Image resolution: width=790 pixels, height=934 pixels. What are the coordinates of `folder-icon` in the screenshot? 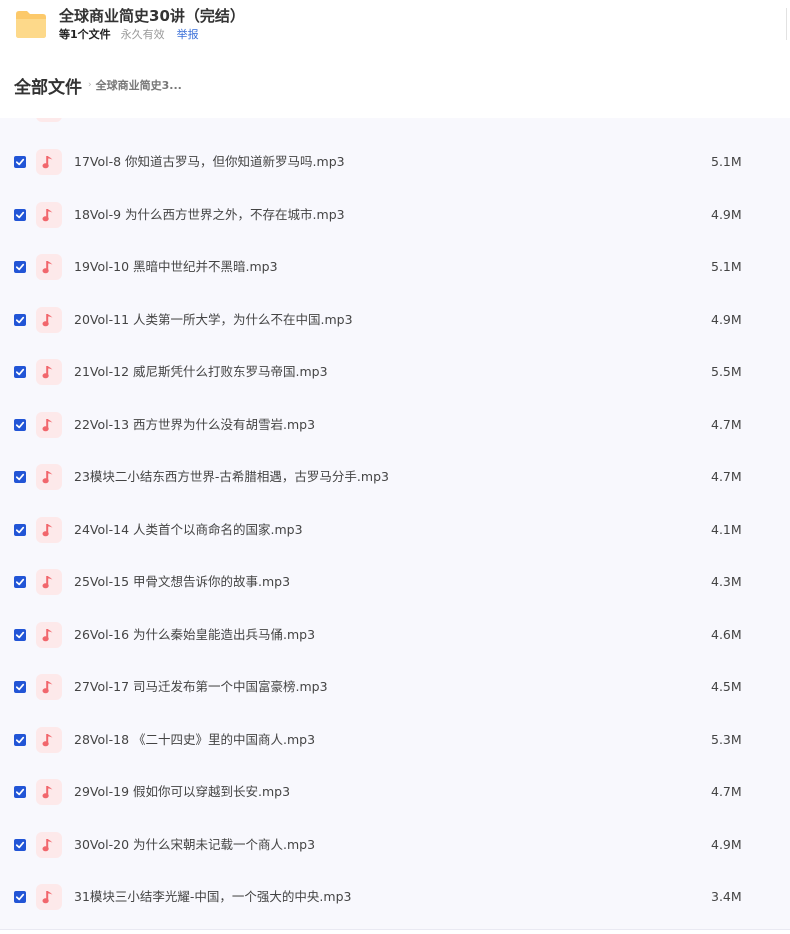 It's located at (31, 24).